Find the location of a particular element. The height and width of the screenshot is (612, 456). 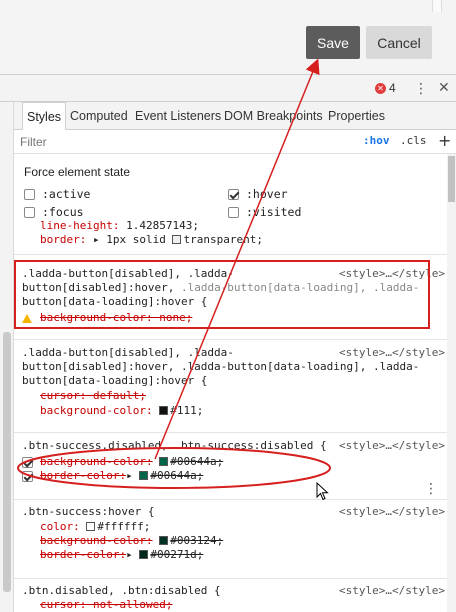

rule2-source-link: <style>…</style> is located at coordinates (392, 353).